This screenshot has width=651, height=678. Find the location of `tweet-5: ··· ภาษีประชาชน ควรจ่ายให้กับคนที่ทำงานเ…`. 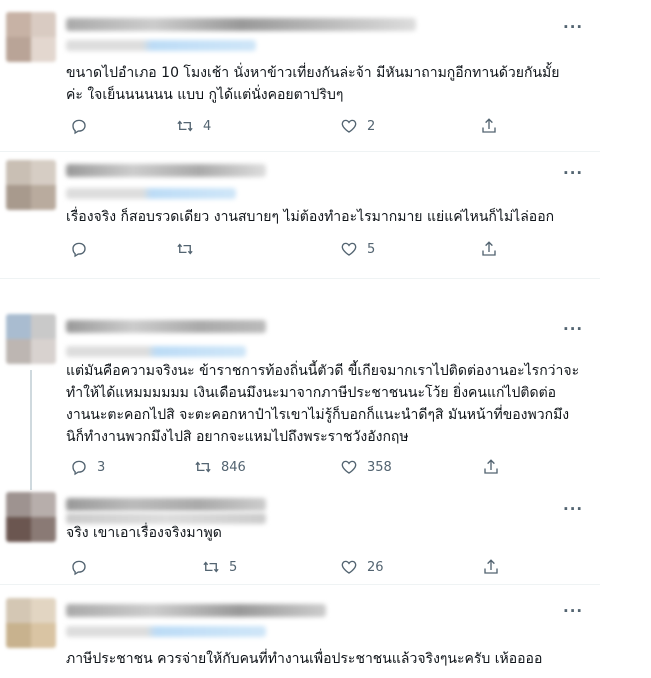

tweet-5: ··· ภาษีประชาชน ควรจ่ายให้กับคนที่ทำงานเ… is located at coordinates (300, 634).